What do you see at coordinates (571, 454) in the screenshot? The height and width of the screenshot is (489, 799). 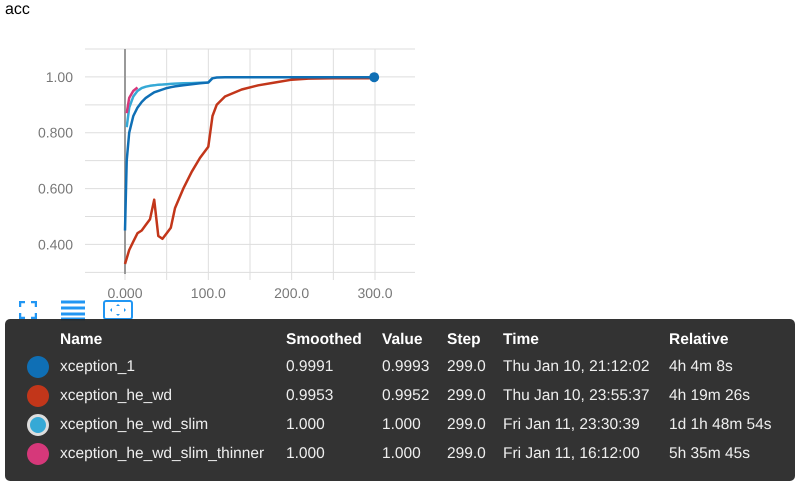 I see `table-cell: Fri Jan 11, 16:12:00` at bounding box center [571, 454].